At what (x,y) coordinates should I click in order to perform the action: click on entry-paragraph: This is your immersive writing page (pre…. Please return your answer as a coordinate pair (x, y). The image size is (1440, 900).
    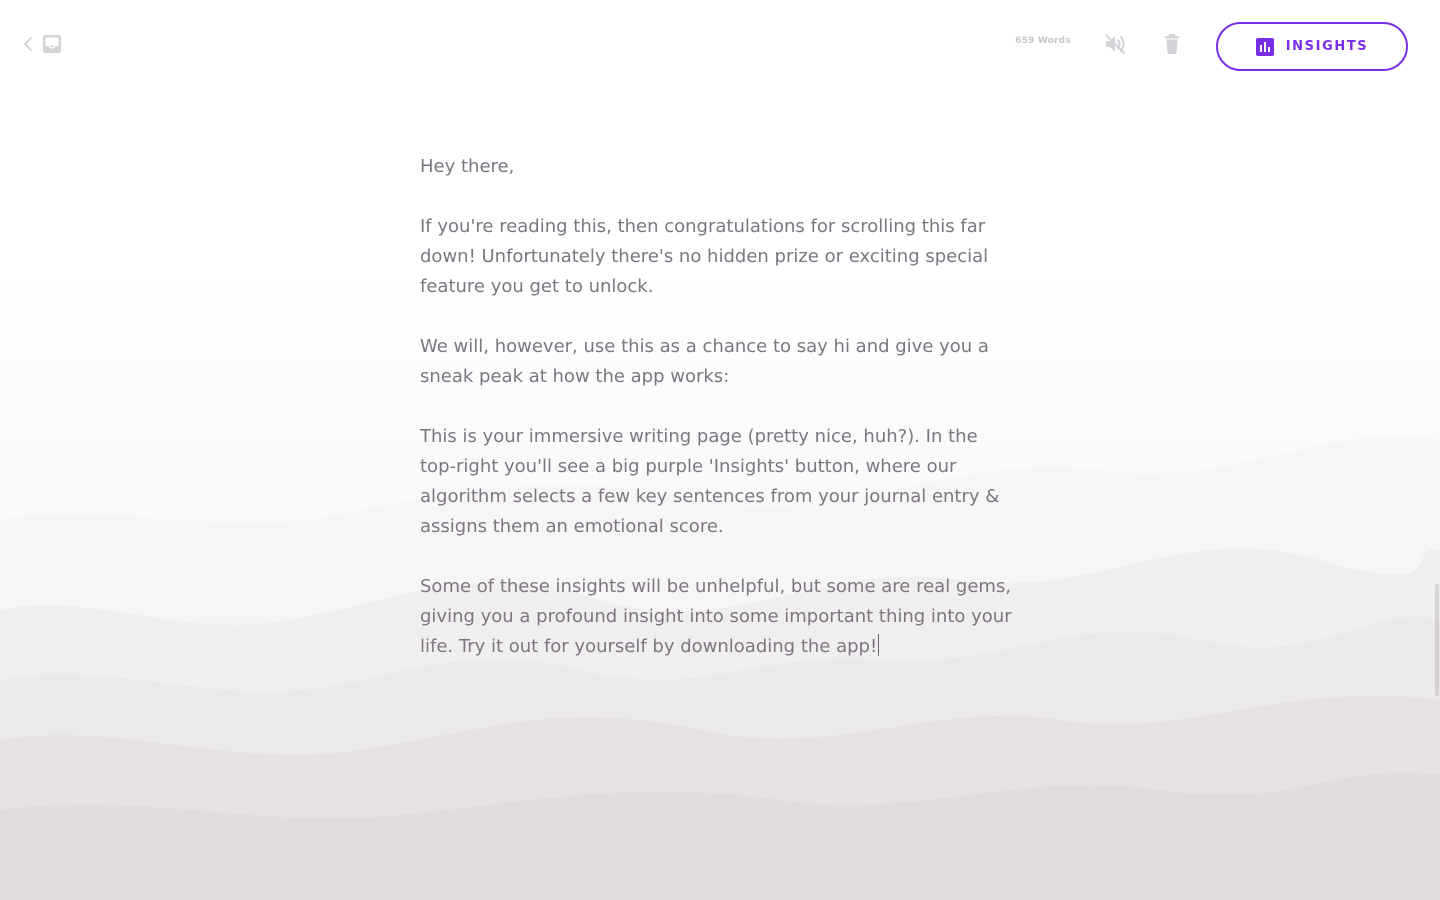
    Looking at the image, I should click on (710, 481).